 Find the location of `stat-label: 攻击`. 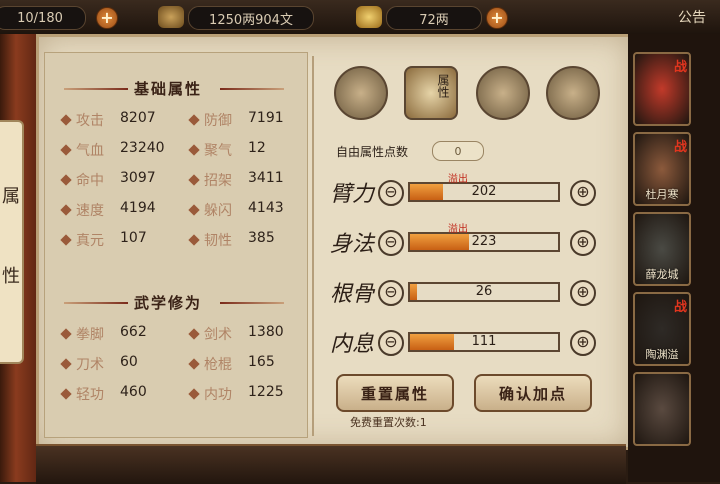

stat-label: 攻击 is located at coordinates (90, 121).